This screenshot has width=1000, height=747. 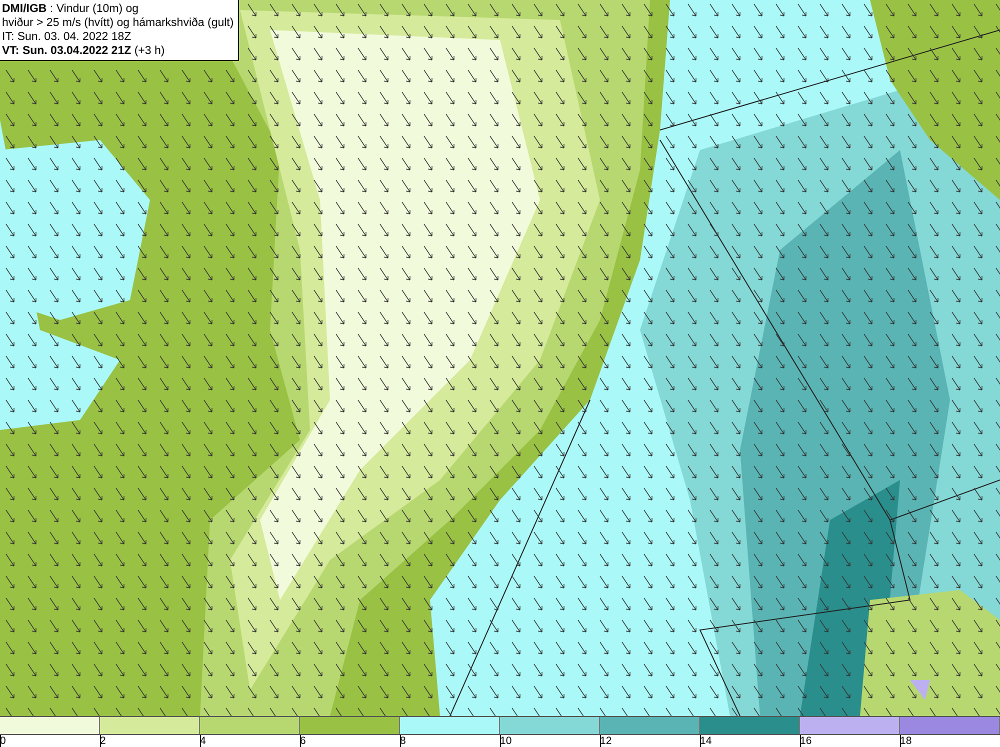 What do you see at coordinates (506, 741) in the screenshot?
I see `legend-tick-label: 10` at bounding box center [506, 741].